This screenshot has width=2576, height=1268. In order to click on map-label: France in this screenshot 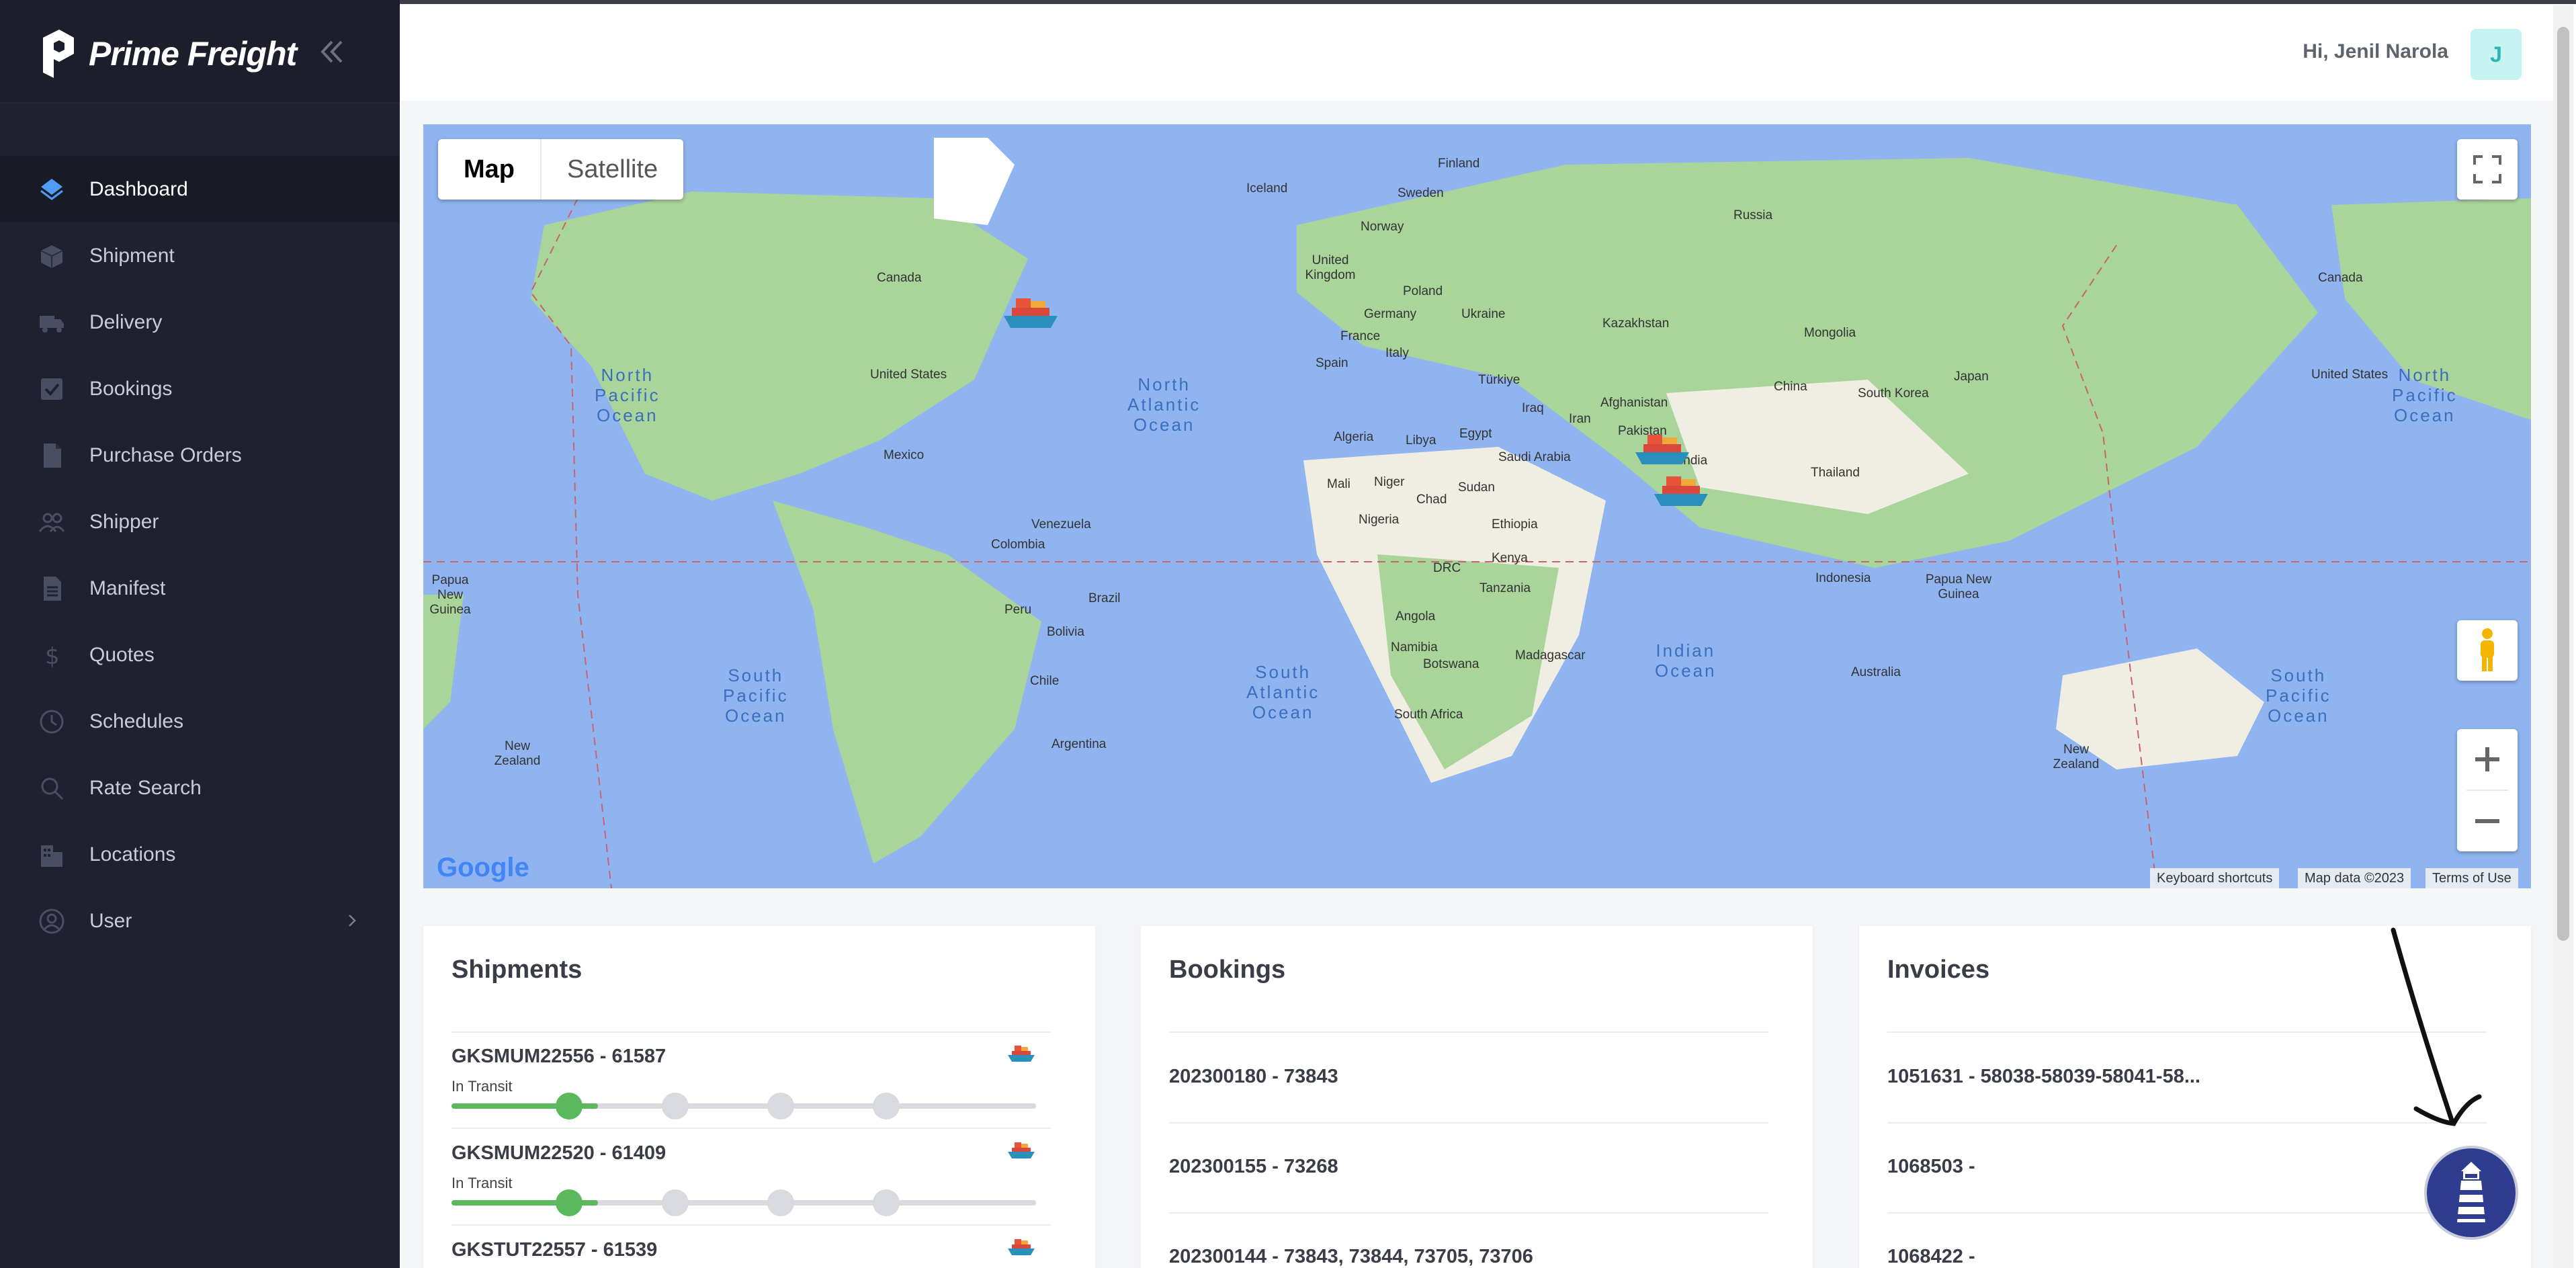, I will do `click(1360, 336)`.